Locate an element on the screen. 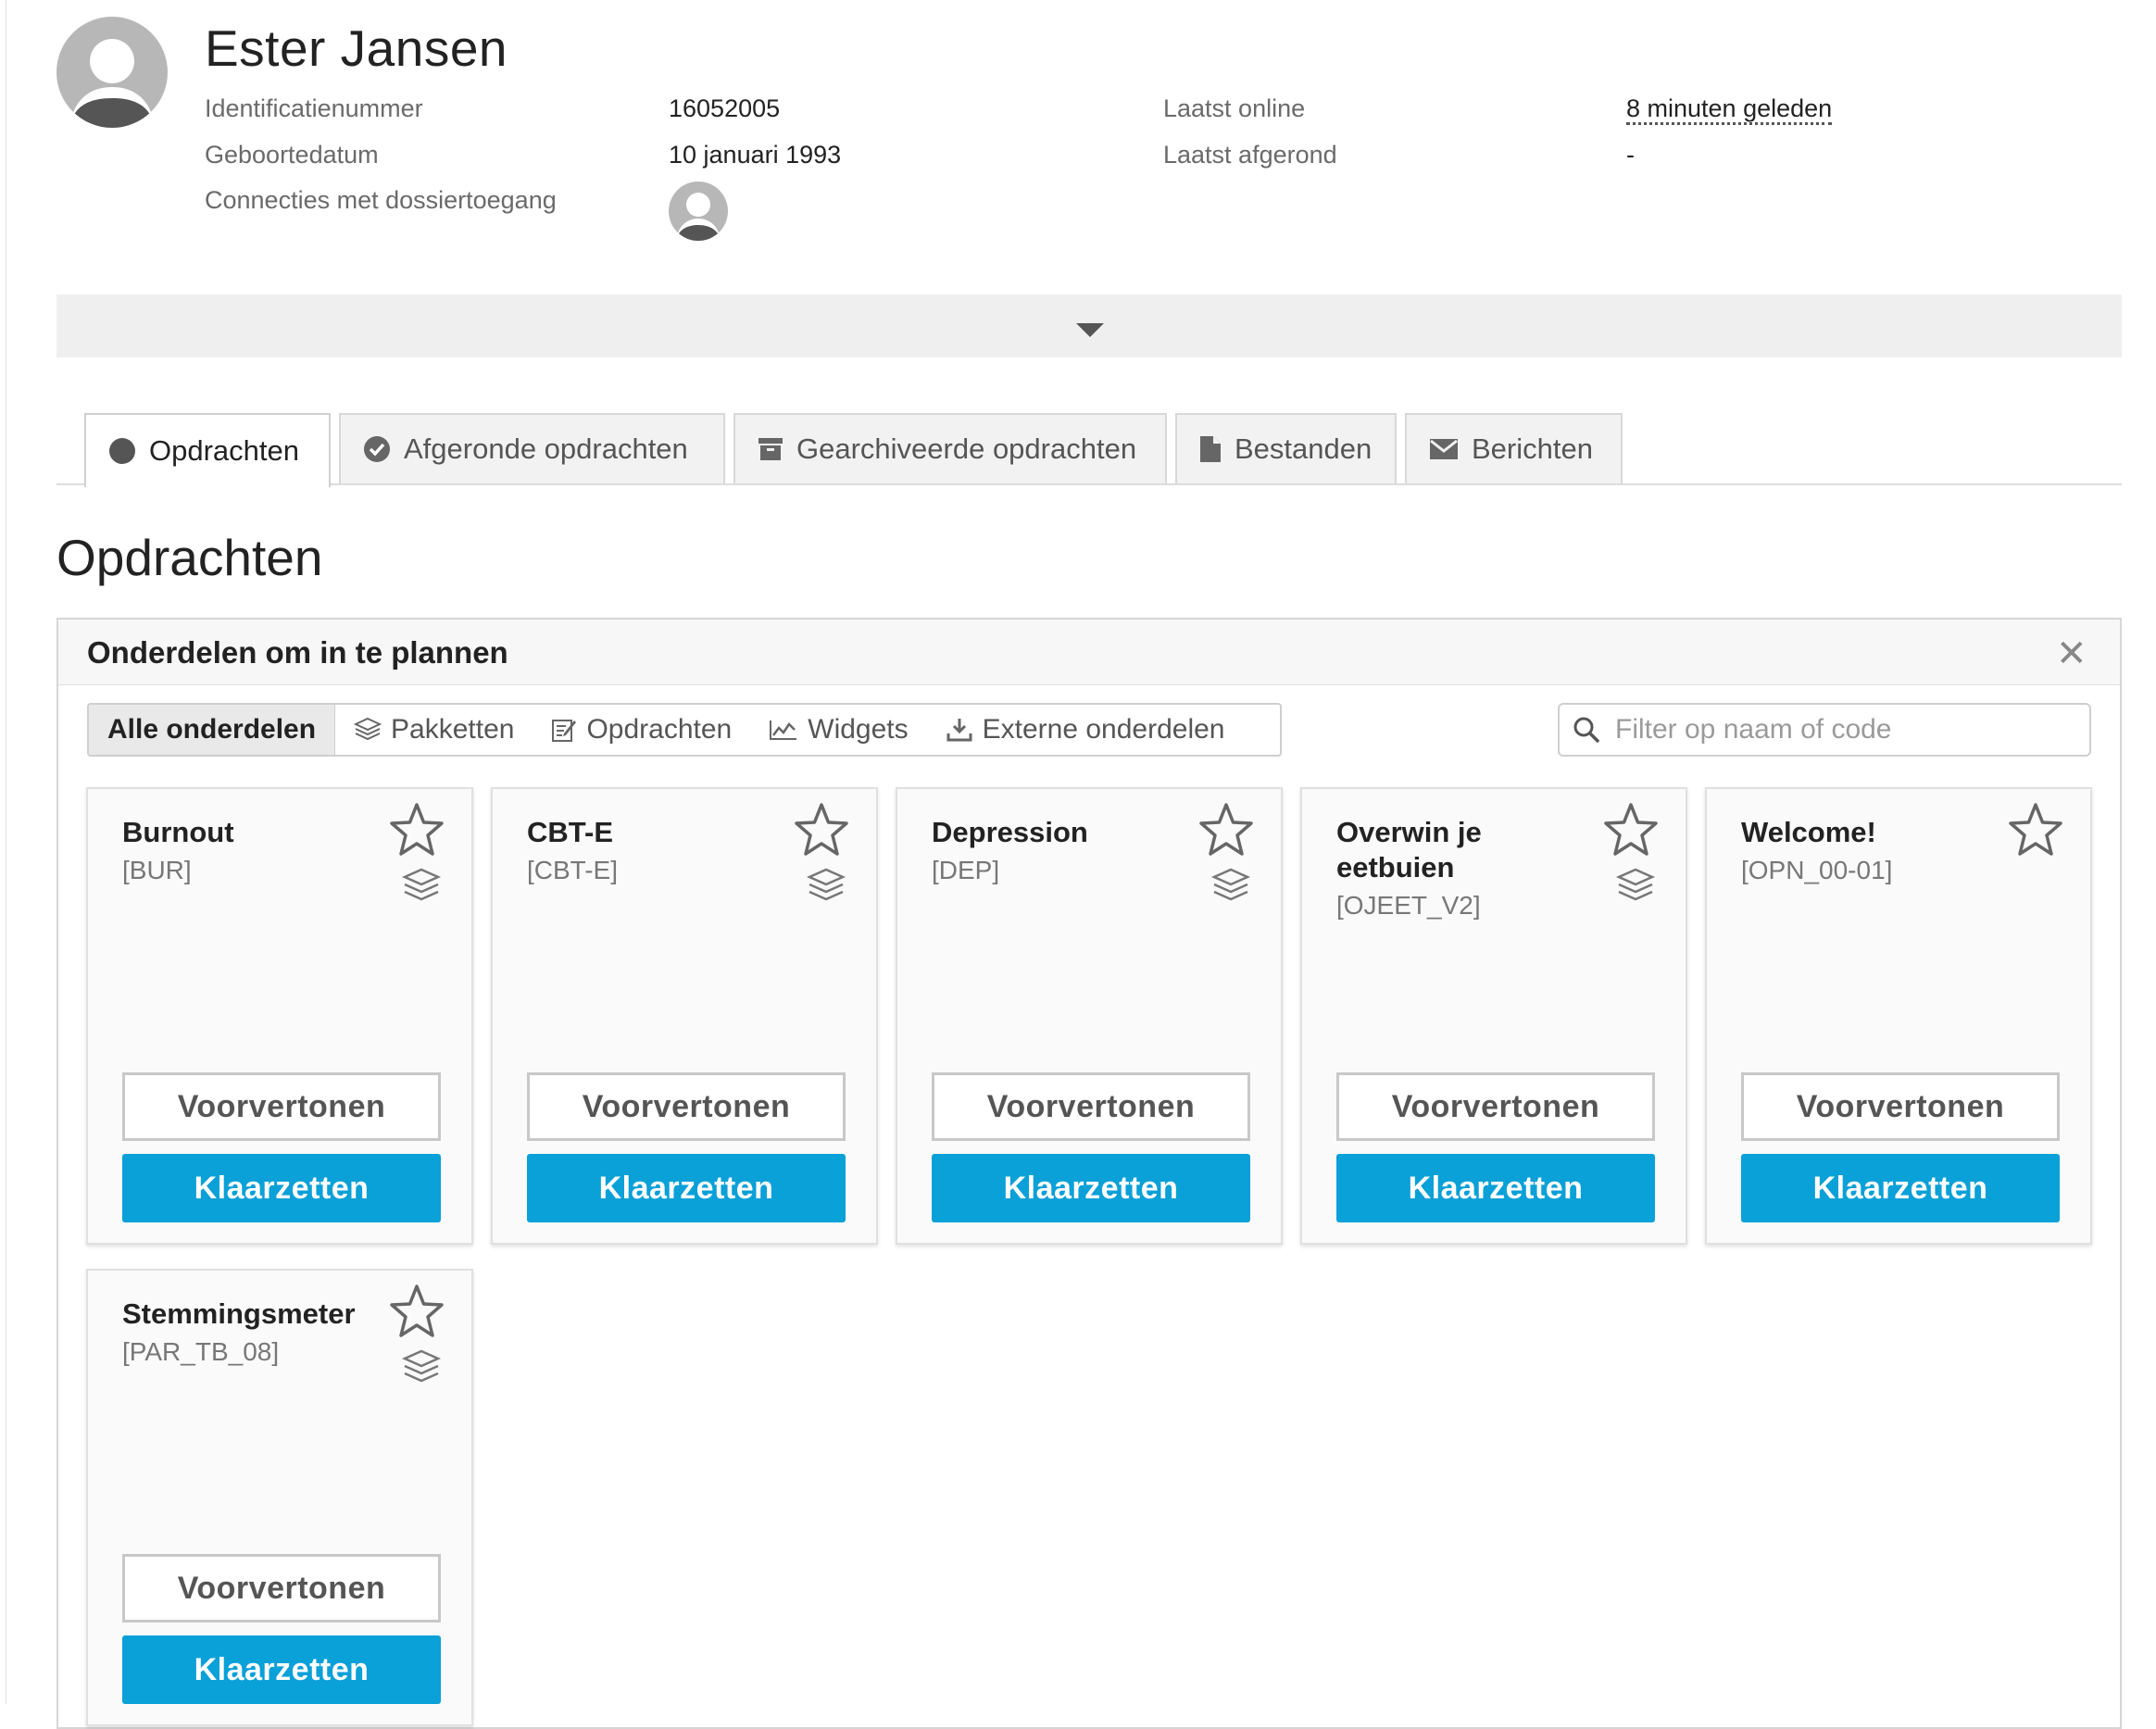  envelope-icon is located at coordinates (1444, 449).